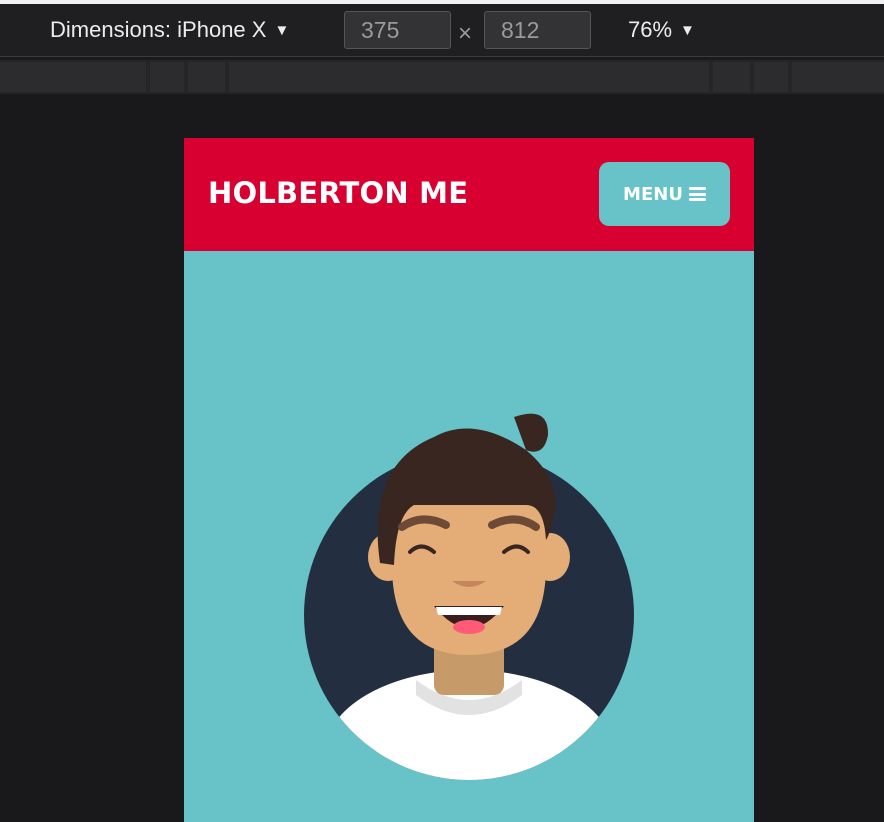 The height and width of the screenshot is (822, 884). I want to click on viewport-width-input, so click(397, 30).